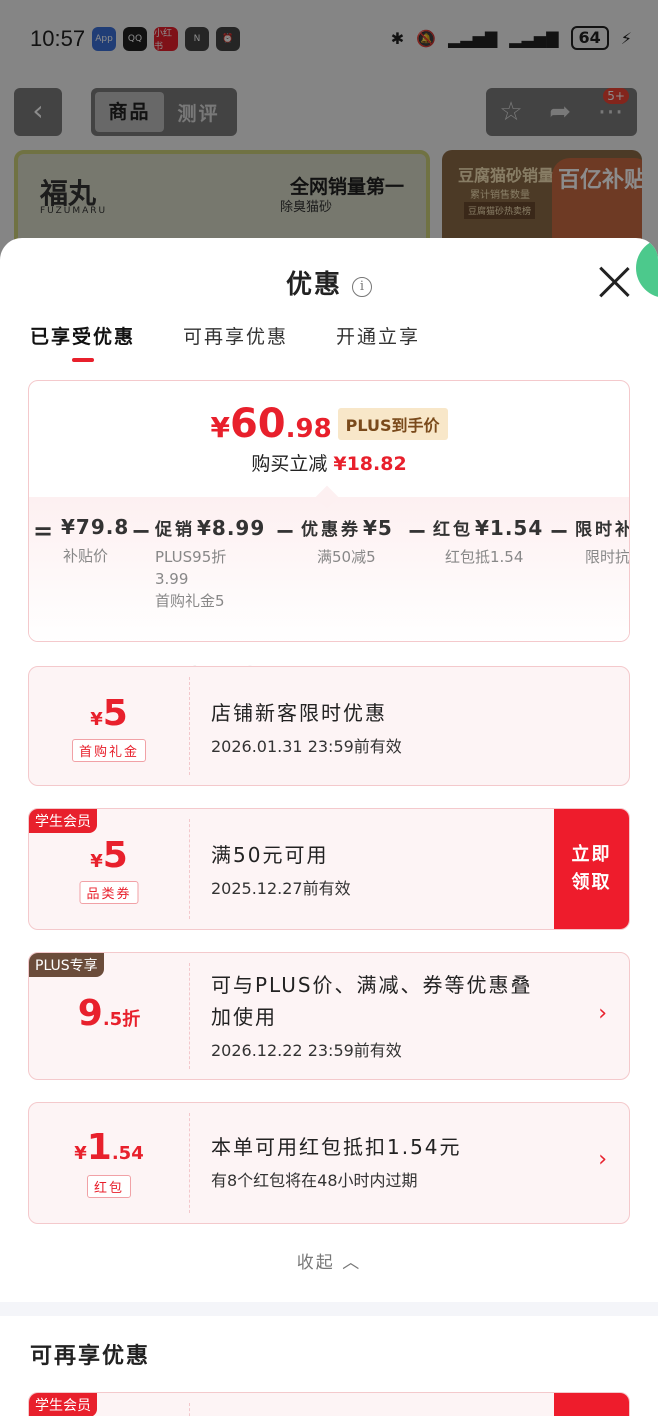 Image resolution: width=658 pixels, height=1416 pixels. What do you see at coordinates (235, 335) in the screenshot?
I see `tab-more-discounts: 可再享优惠` at bounding box center [235, 335].